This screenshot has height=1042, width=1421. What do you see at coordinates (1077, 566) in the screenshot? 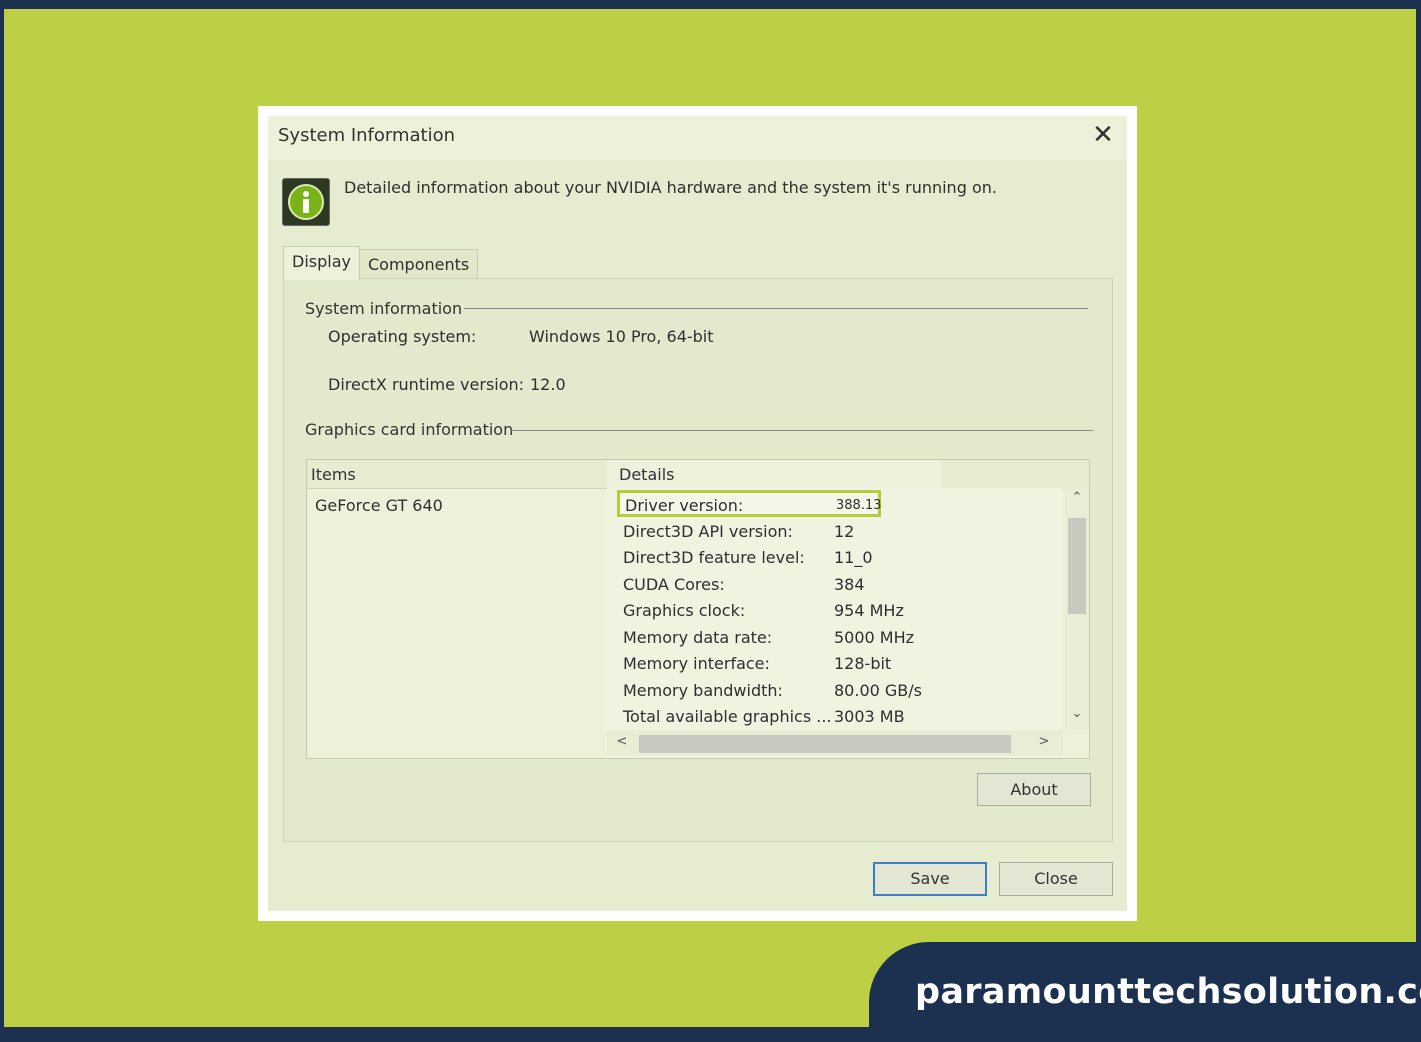
I see `vertical-scroll-thumb` at bounding box center [1077, 566].